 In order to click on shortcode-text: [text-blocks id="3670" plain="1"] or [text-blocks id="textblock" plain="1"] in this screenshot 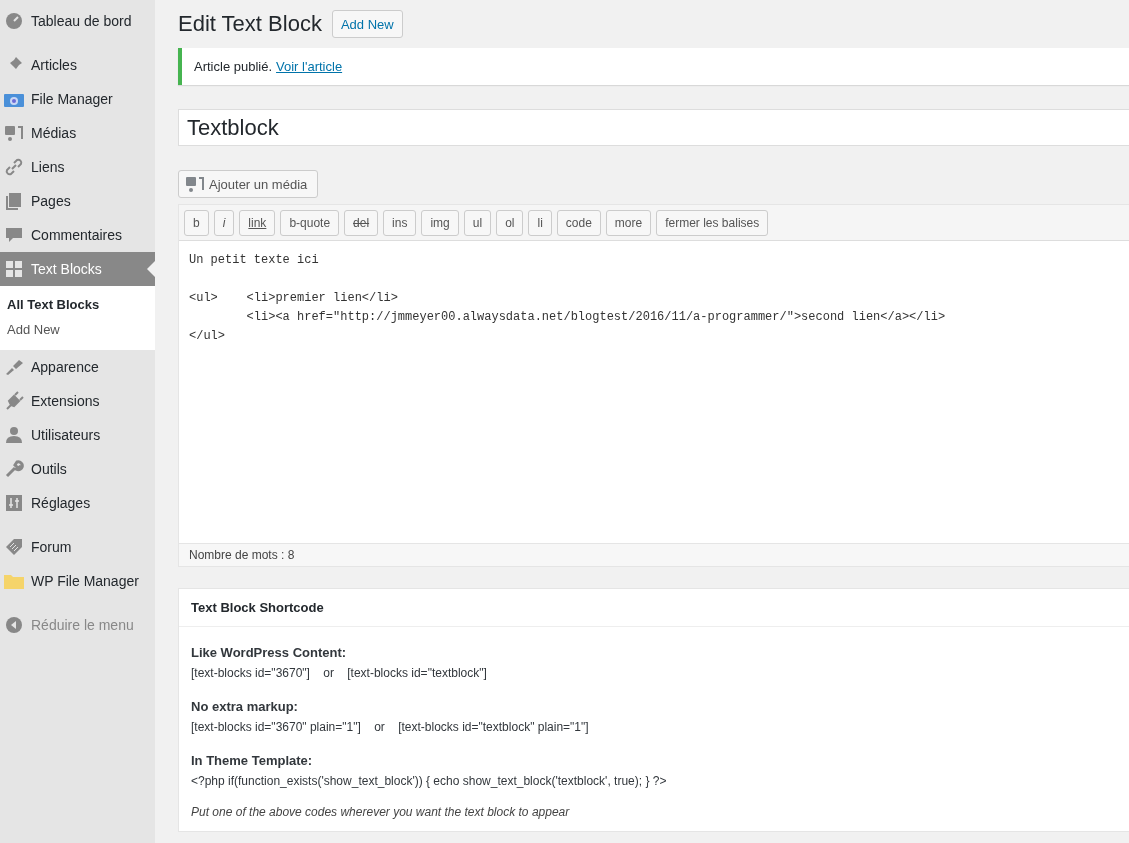, I will do `click(390, 727)`.